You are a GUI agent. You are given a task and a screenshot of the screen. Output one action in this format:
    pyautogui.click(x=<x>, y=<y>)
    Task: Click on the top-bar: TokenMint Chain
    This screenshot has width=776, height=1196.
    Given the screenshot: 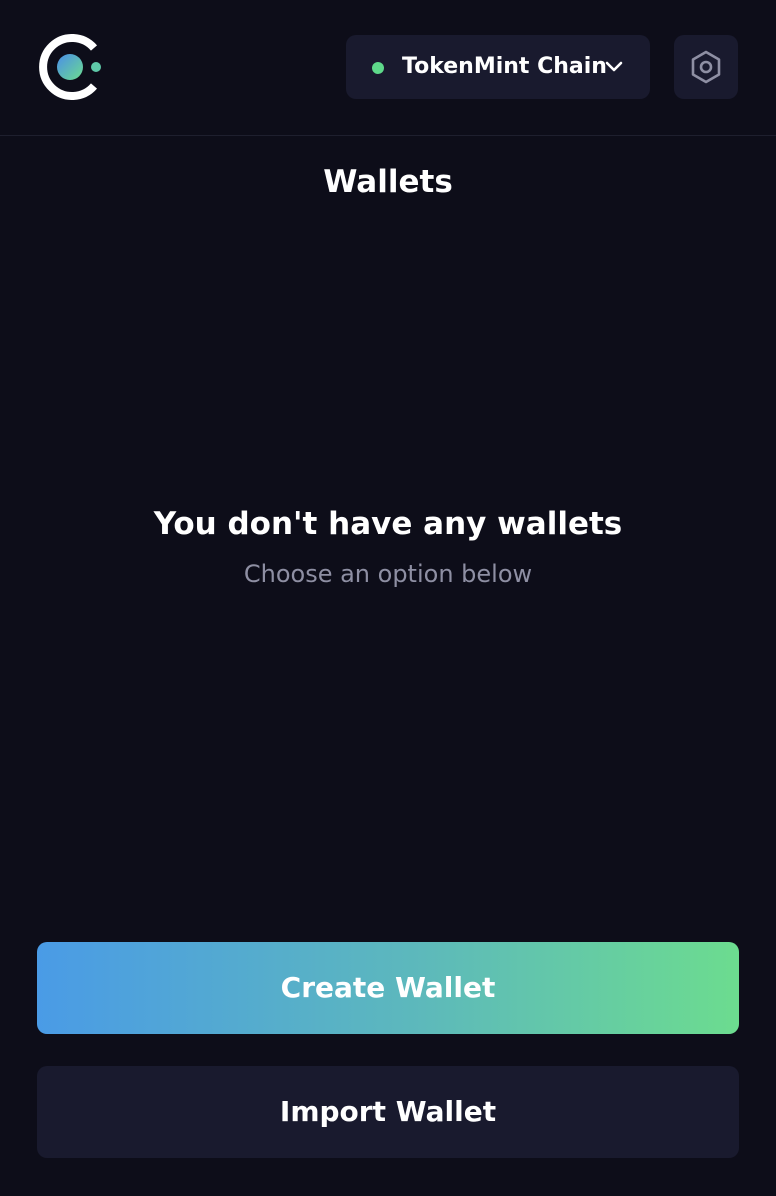 What is the action you would take?
    pyautogui.click(x=388, y=68)
    